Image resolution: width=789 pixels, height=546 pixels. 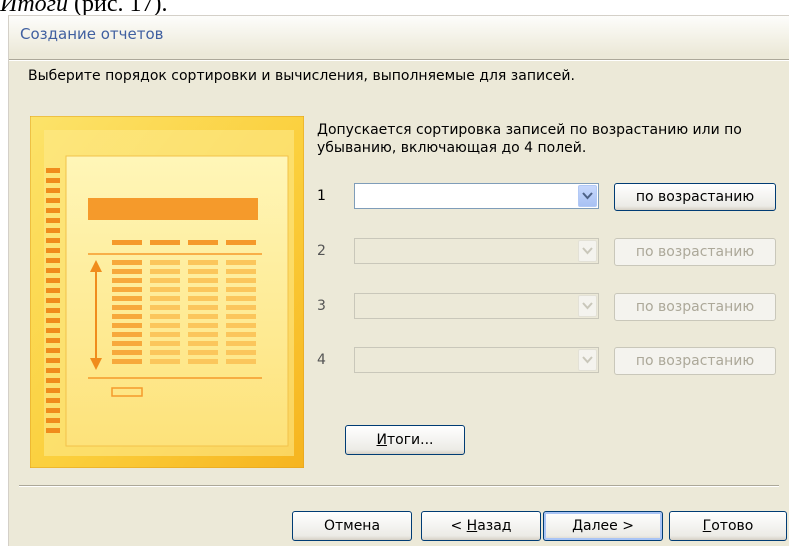 I want to click on next-label: алее >, so click(x=608, y=526).